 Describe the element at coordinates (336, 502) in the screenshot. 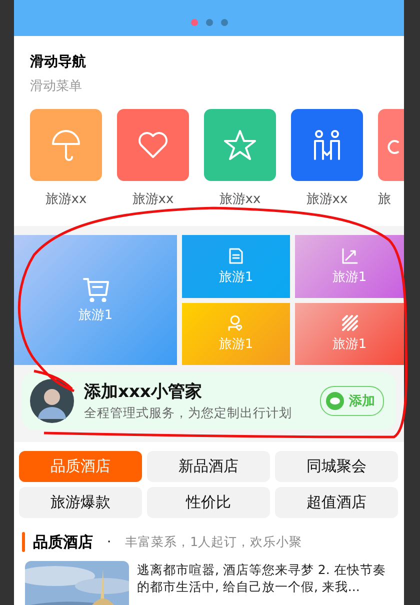

I see `category-tab: 超值酒店` at that location.